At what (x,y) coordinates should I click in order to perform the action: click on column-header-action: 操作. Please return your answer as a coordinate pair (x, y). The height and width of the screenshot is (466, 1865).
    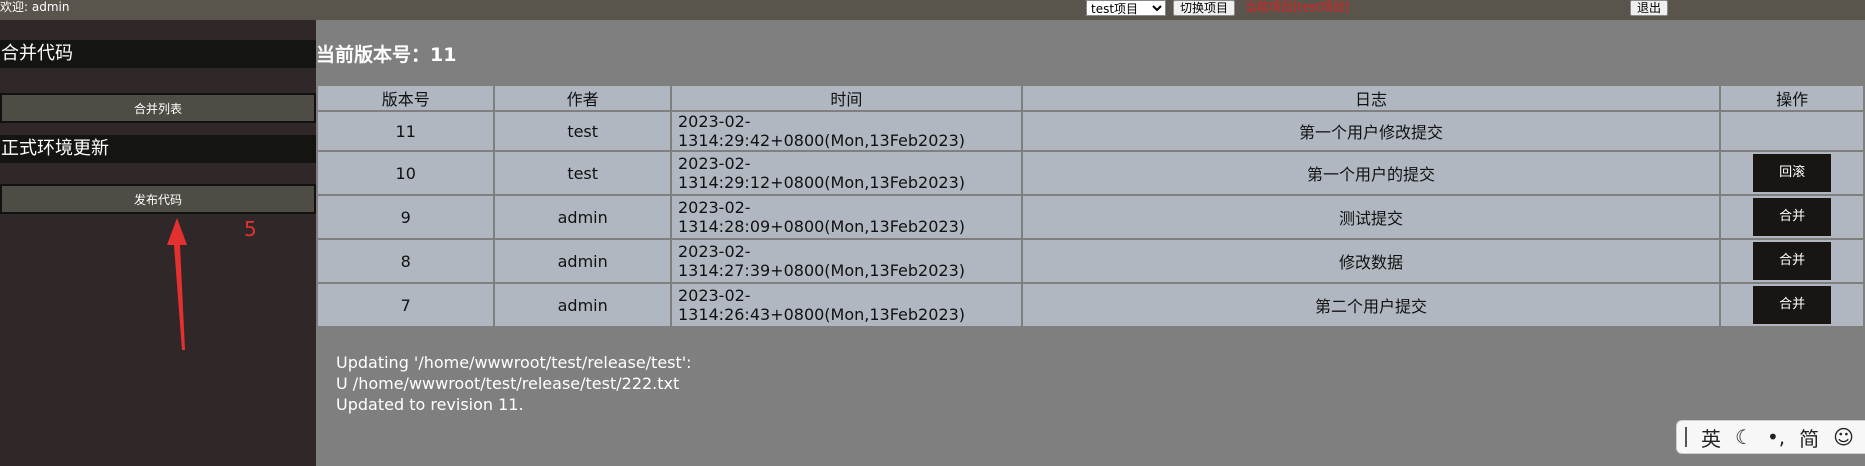
    Looking at the image, I should click on (1792, 98).